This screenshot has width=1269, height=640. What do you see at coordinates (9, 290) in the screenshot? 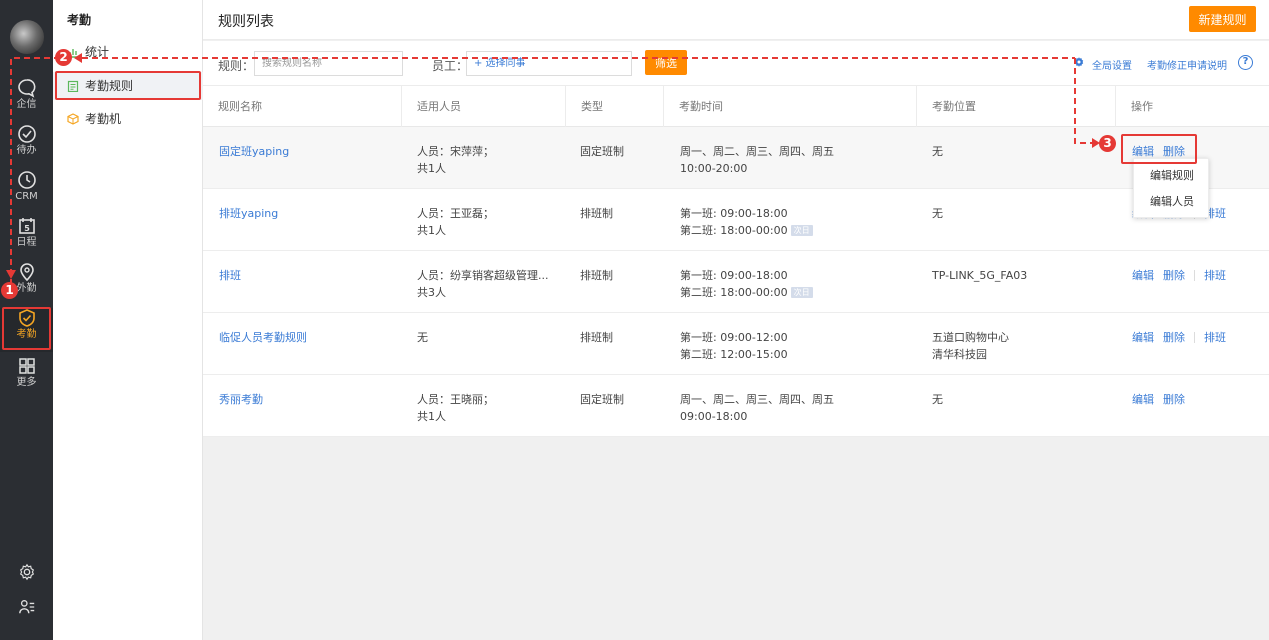
I see `annotation-step-1: 1` at bounding box center [9, 290].